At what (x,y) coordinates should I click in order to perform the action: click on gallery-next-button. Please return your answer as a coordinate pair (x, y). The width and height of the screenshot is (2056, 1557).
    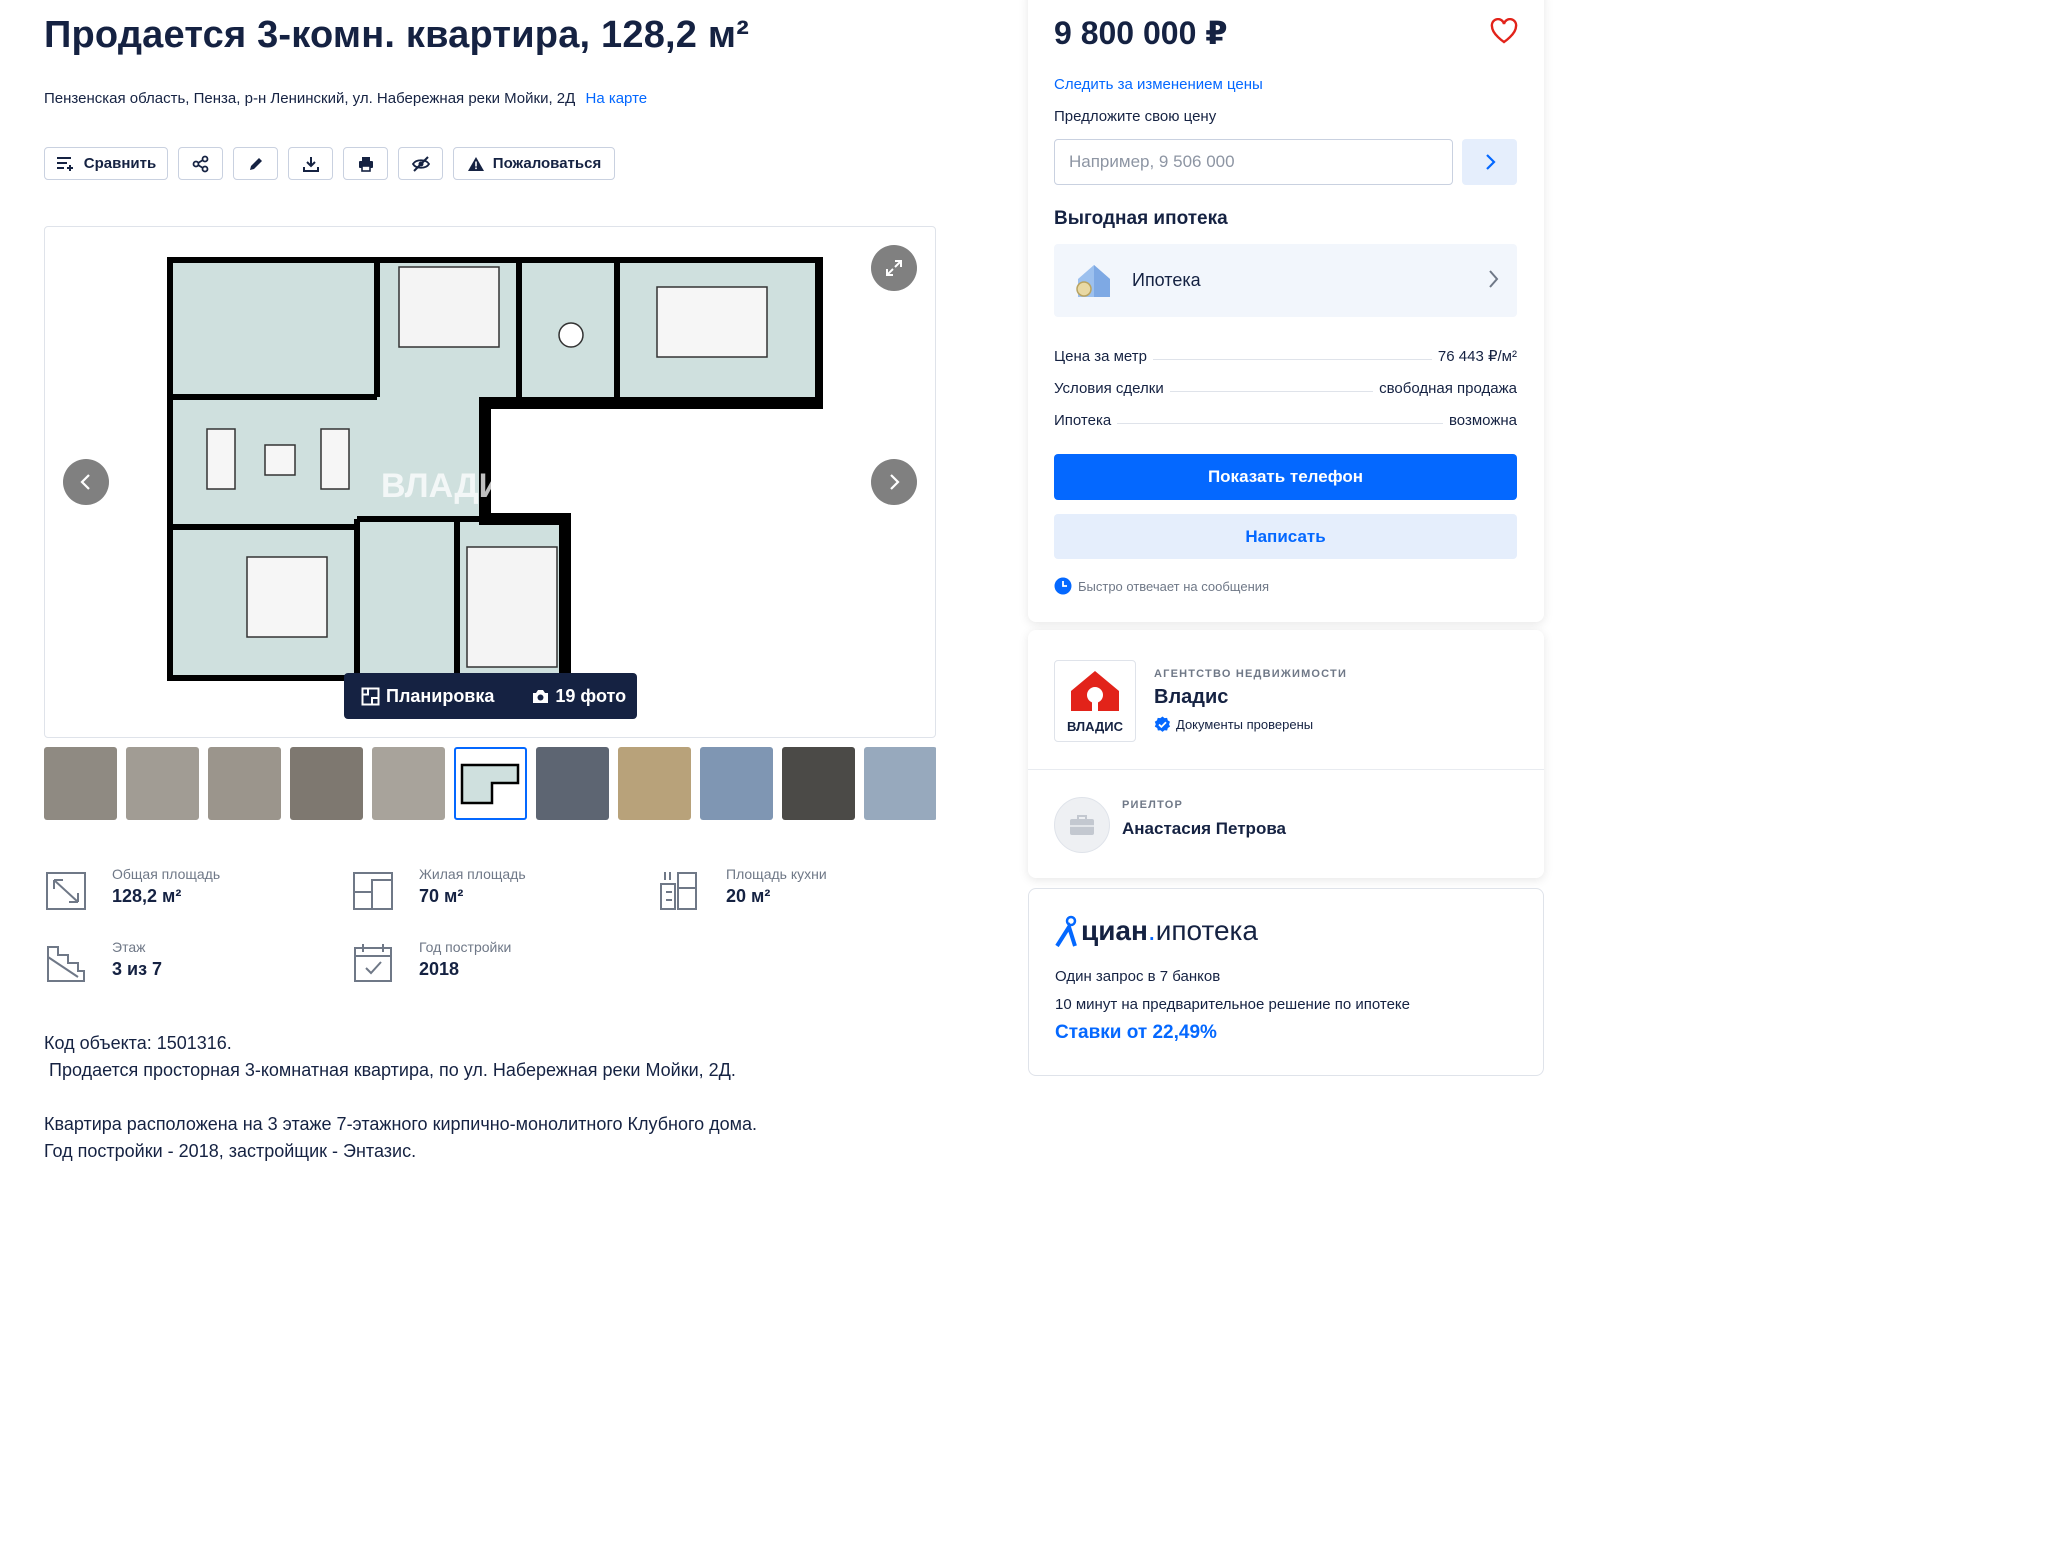
    Looking at the image, I should click on (894, 482).